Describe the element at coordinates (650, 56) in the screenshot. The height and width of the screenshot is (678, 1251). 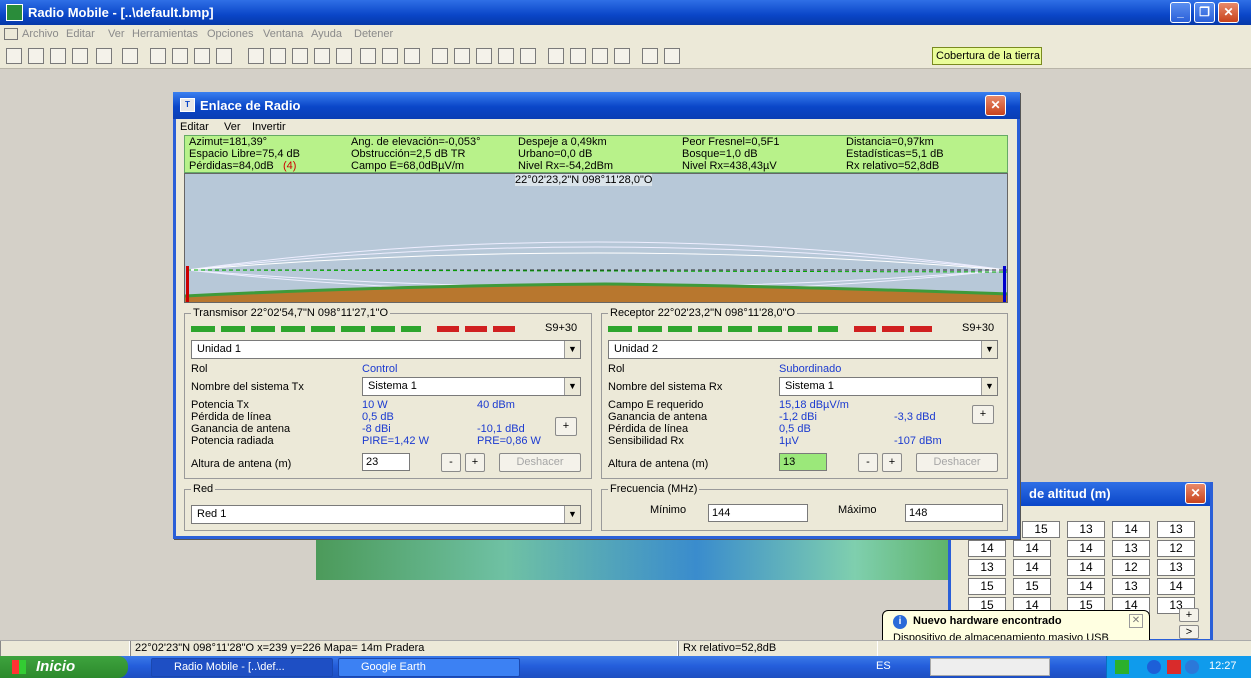
I see `earth-icon` at that location.